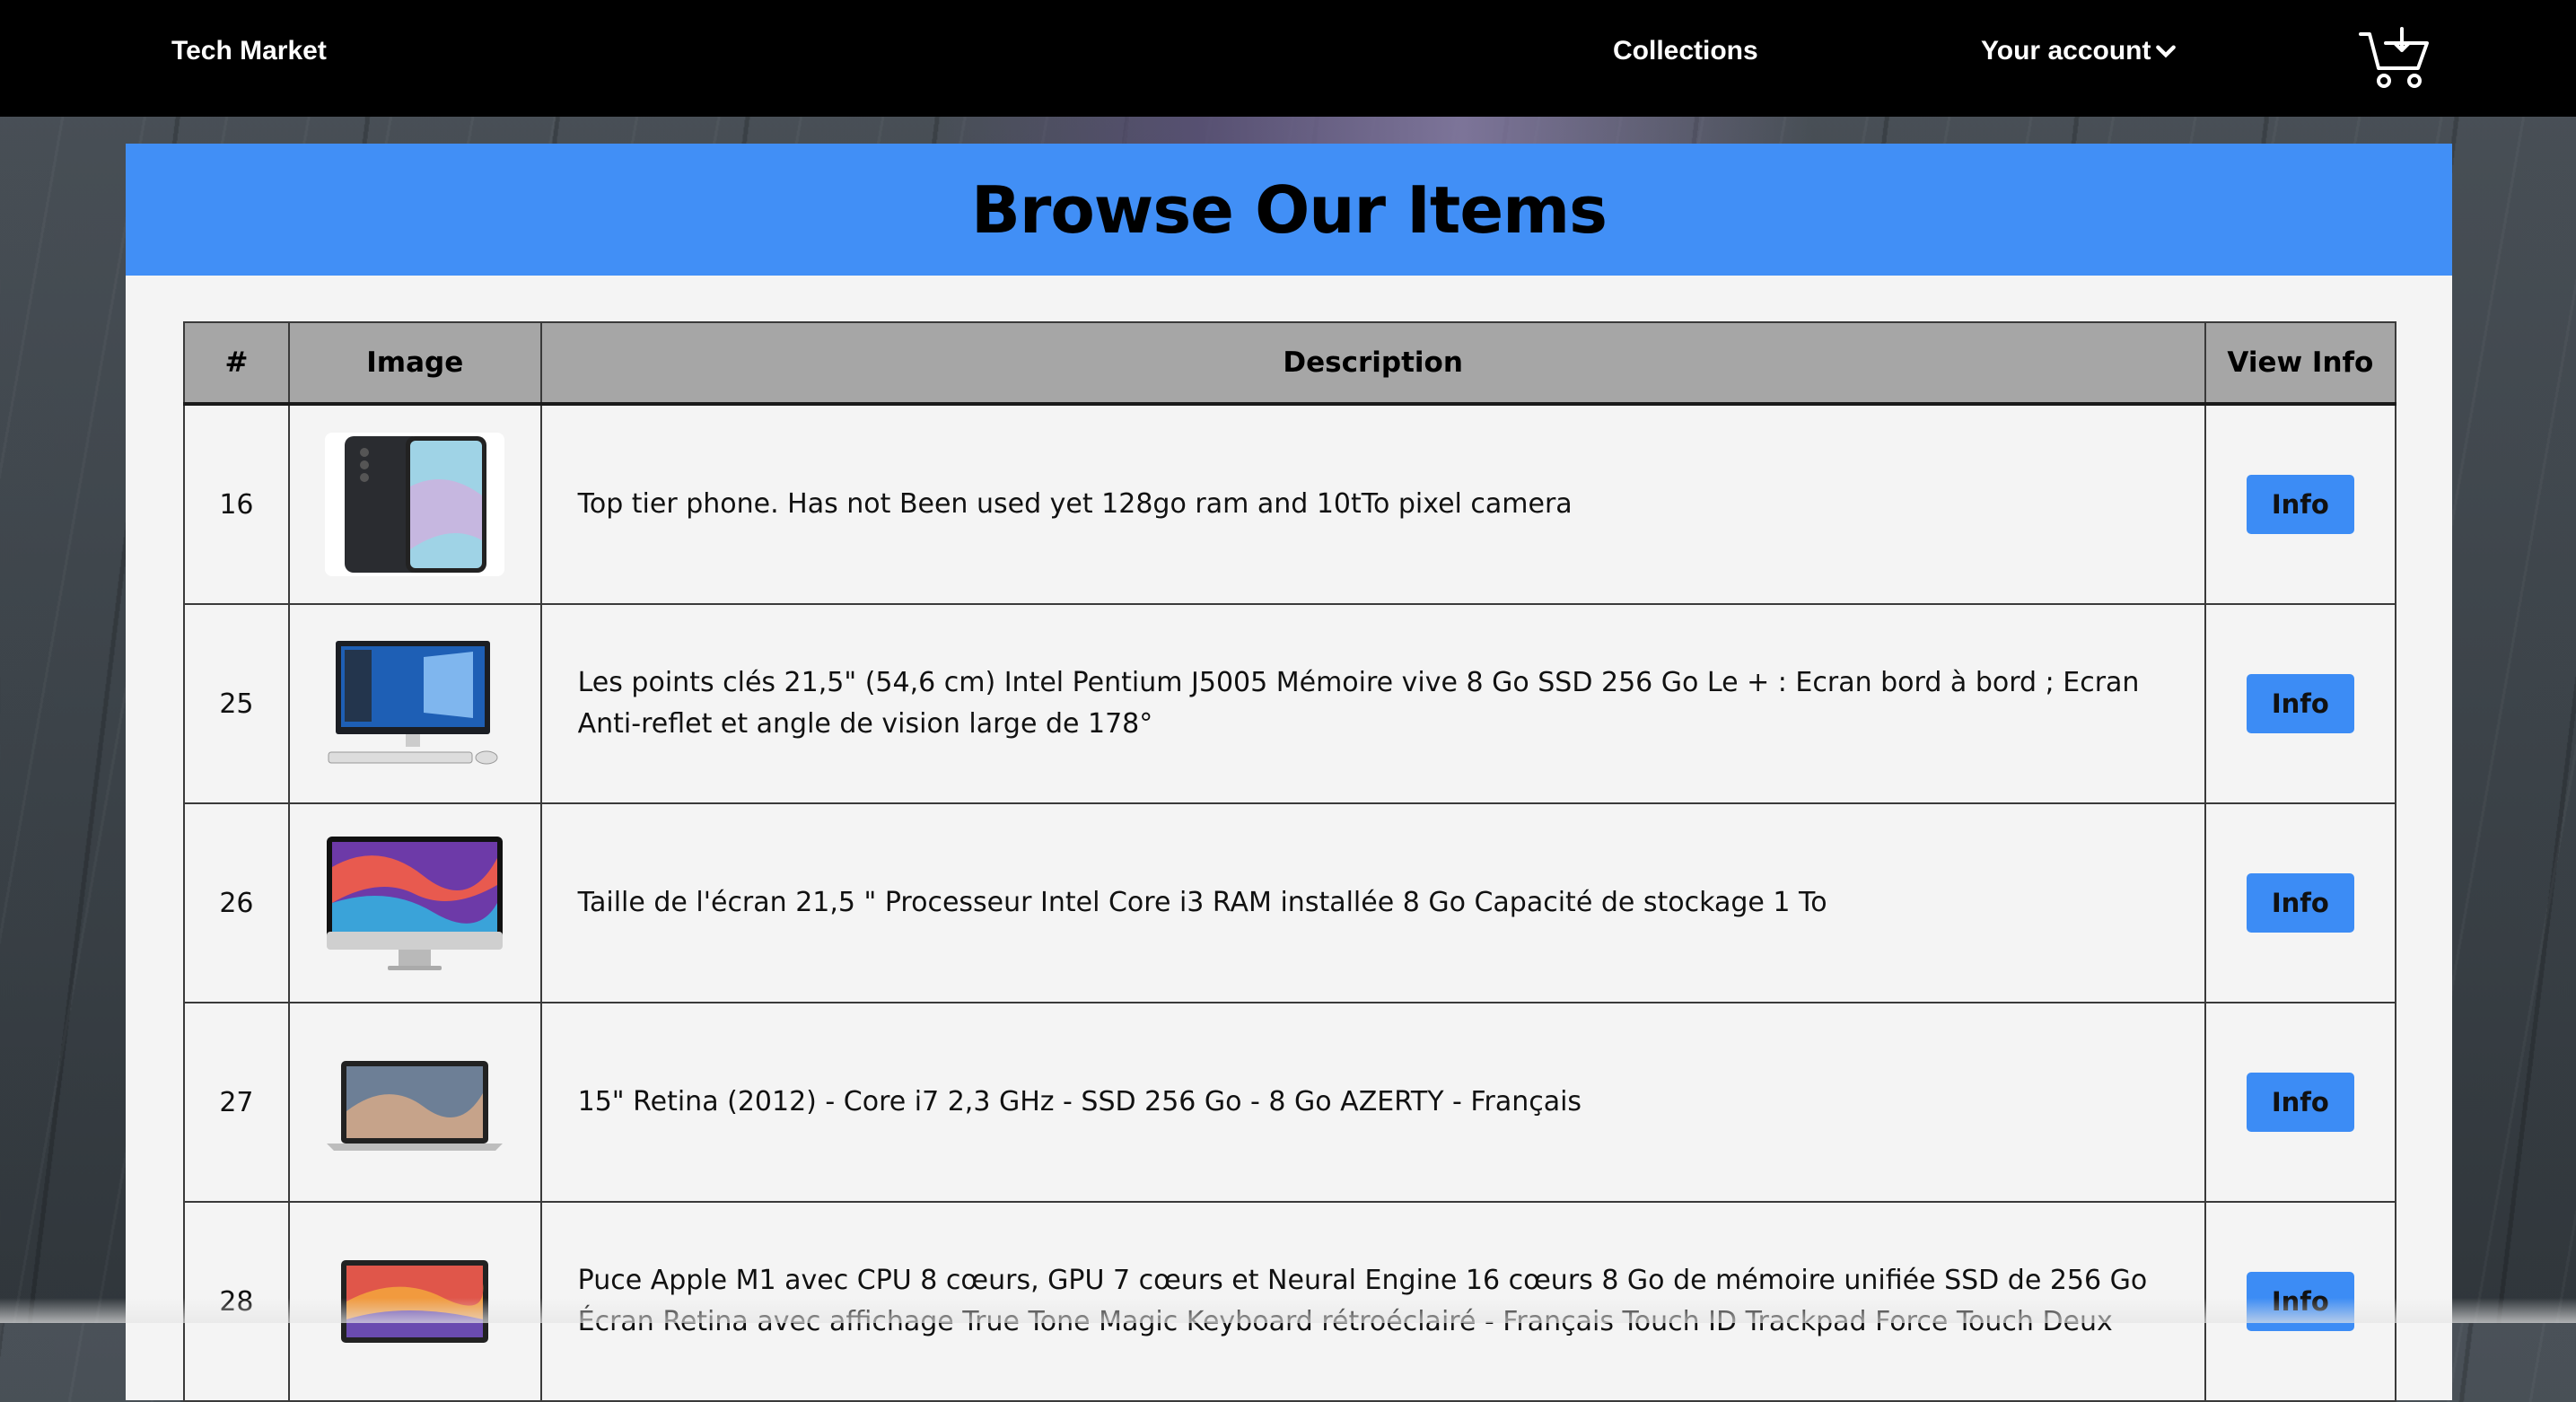  Describe the element at coordinates (249, 51) in the screenshot. I see `brand-logo: Tech Market` at that location.